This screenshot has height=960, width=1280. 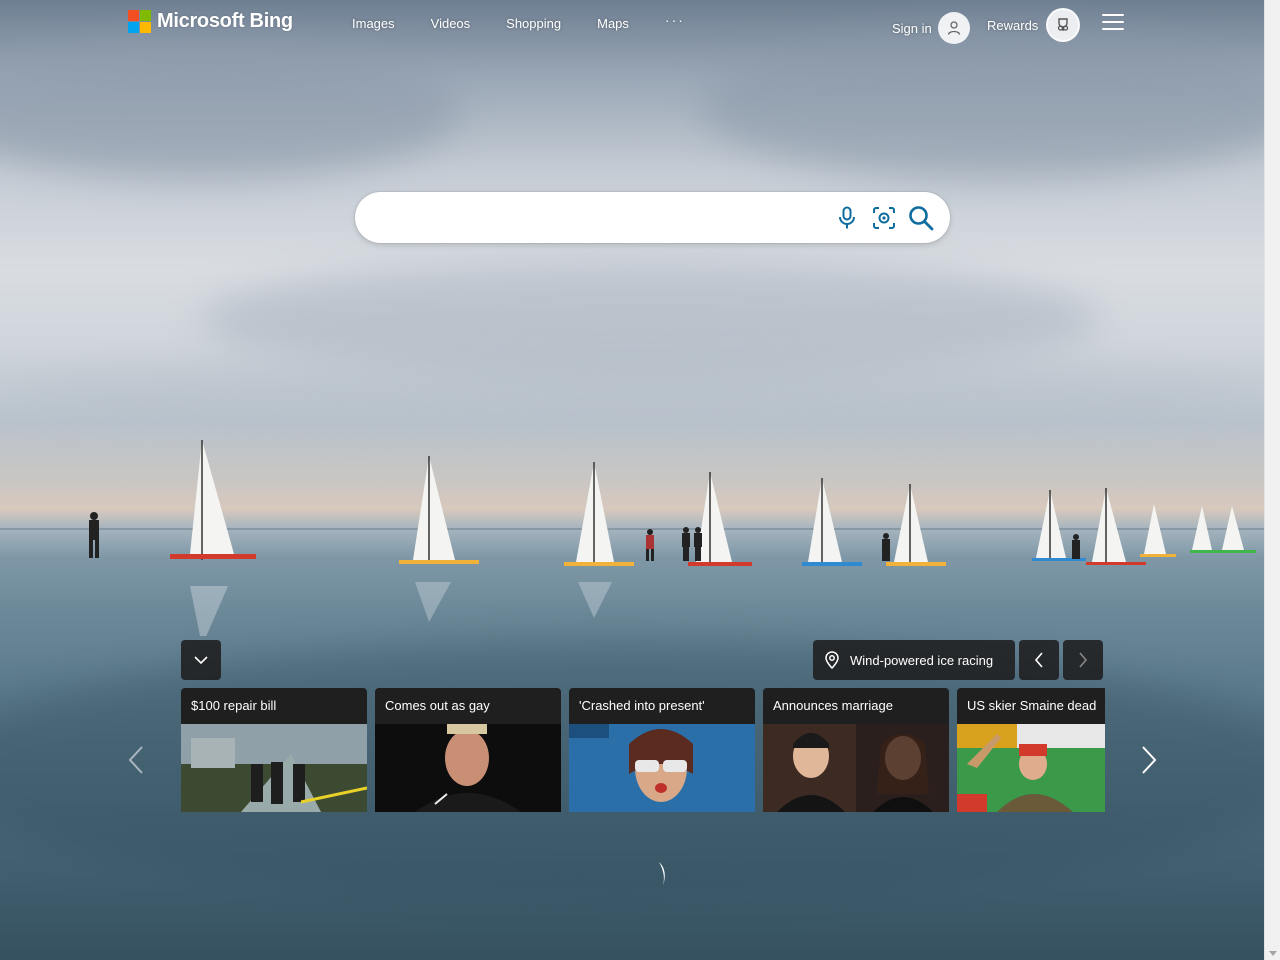 I want to click on microphone-icon, so click(x=847, y=218).